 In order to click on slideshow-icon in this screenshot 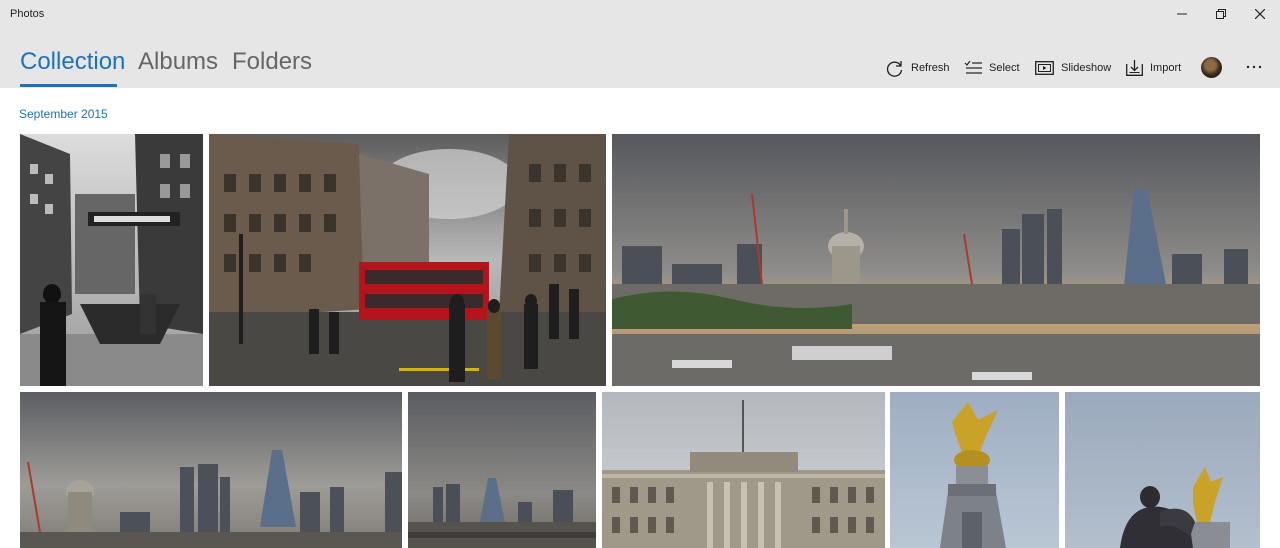, I will do `click(1044, 68)`.